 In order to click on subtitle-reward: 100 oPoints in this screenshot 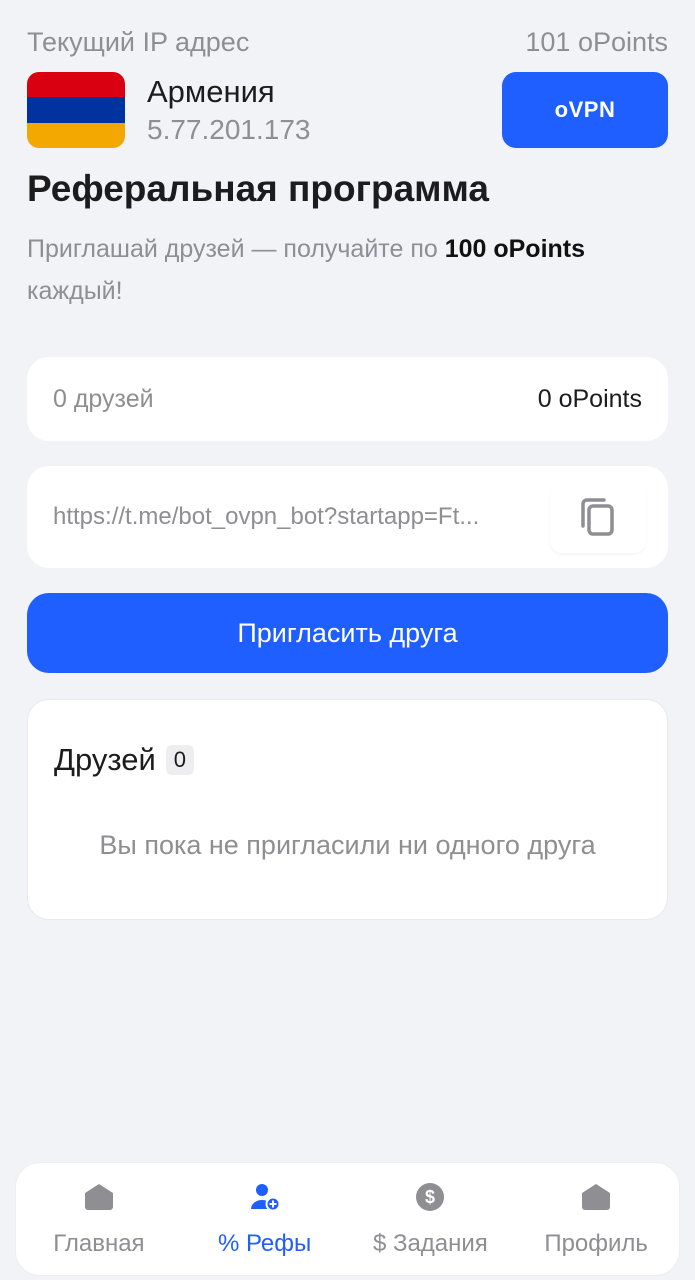, I will do `click(515, 249)`.